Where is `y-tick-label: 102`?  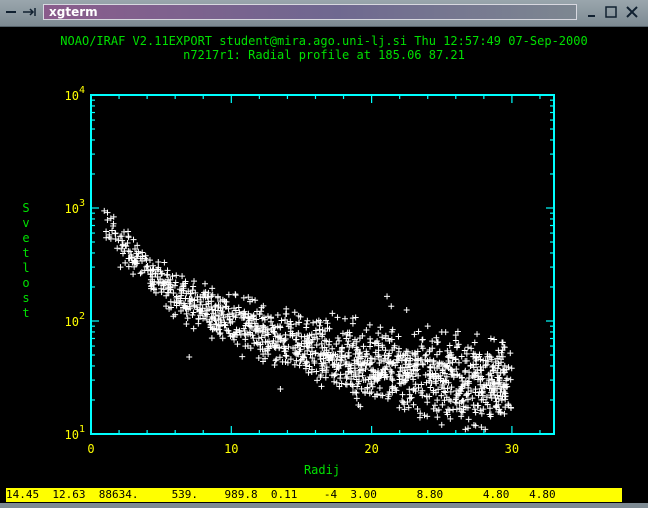 y-tick-label: 102 is located at coordinates (75, 320).